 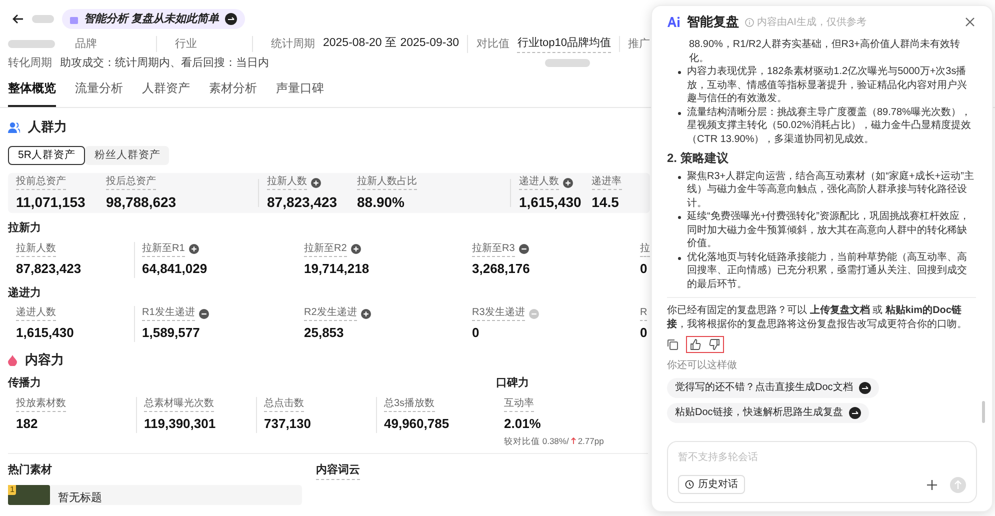 What do you see at coordinates (180, 423) in the screenshot?
I see `metric-value: 119,390,301` at bounding box center [180, 423].